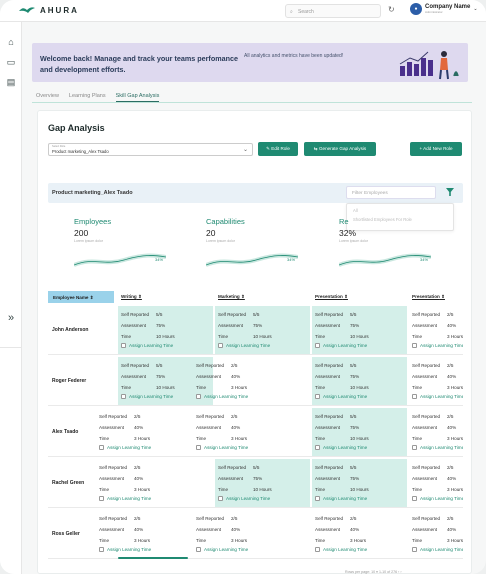  What do you see at coordinates (391, 192) in the screenshot?
I see `filter-employees-input: Filter Employees` at bounding box center [391, 192].